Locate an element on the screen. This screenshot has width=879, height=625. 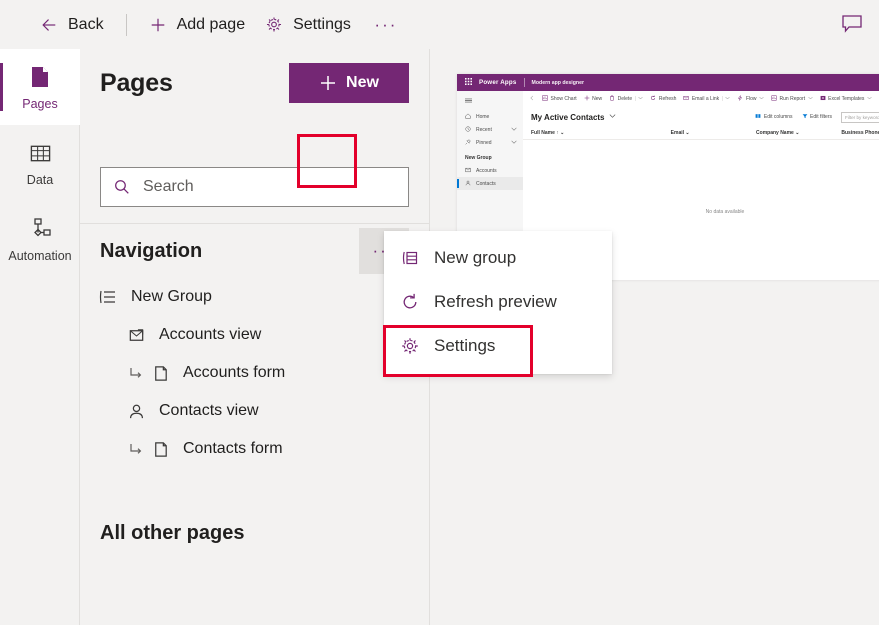
preview-cmd-new: New is located at coordinates (593, 99).